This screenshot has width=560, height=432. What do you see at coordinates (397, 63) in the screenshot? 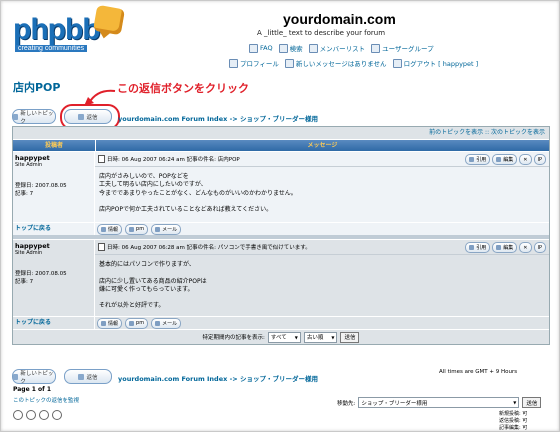
I see `logout-icon` at bounding box center [397, 63].